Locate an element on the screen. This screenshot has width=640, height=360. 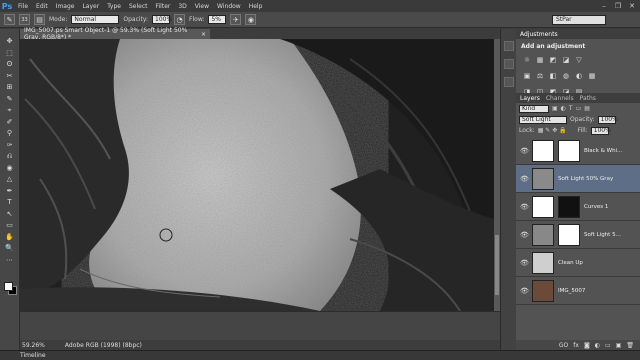
color-lookup-icon: ▦ is located at coordinates (592, 76).